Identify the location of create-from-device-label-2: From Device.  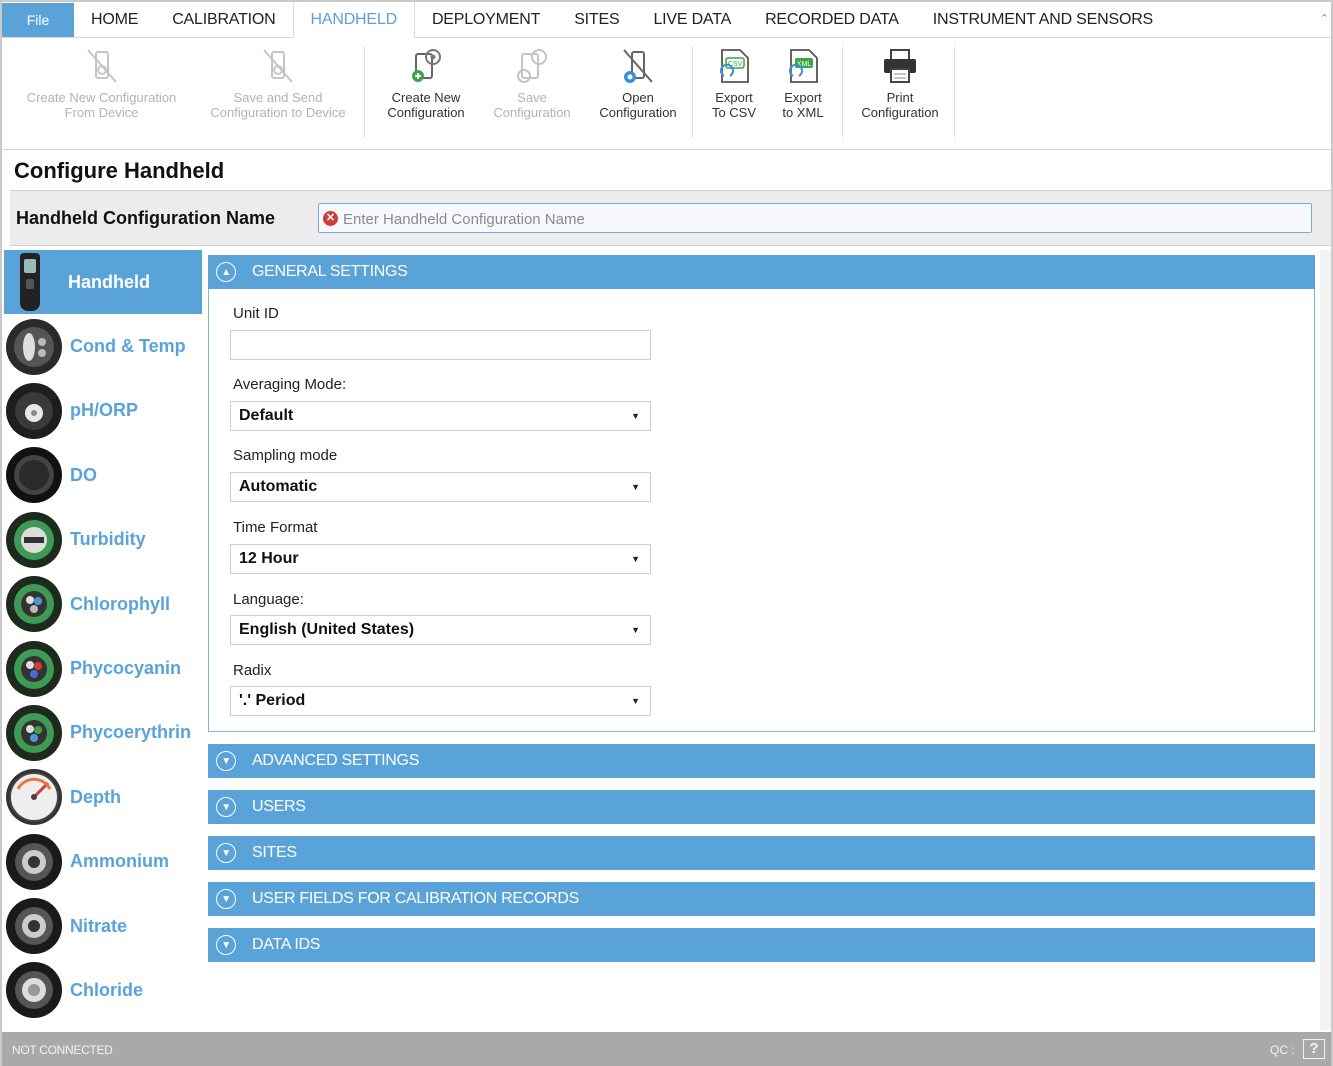
(101, 112).